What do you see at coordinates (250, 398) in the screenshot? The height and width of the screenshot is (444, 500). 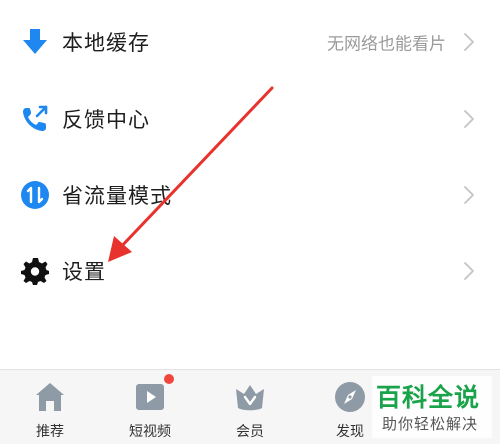 I see `crown-icon` at bounding box center [250, 398].